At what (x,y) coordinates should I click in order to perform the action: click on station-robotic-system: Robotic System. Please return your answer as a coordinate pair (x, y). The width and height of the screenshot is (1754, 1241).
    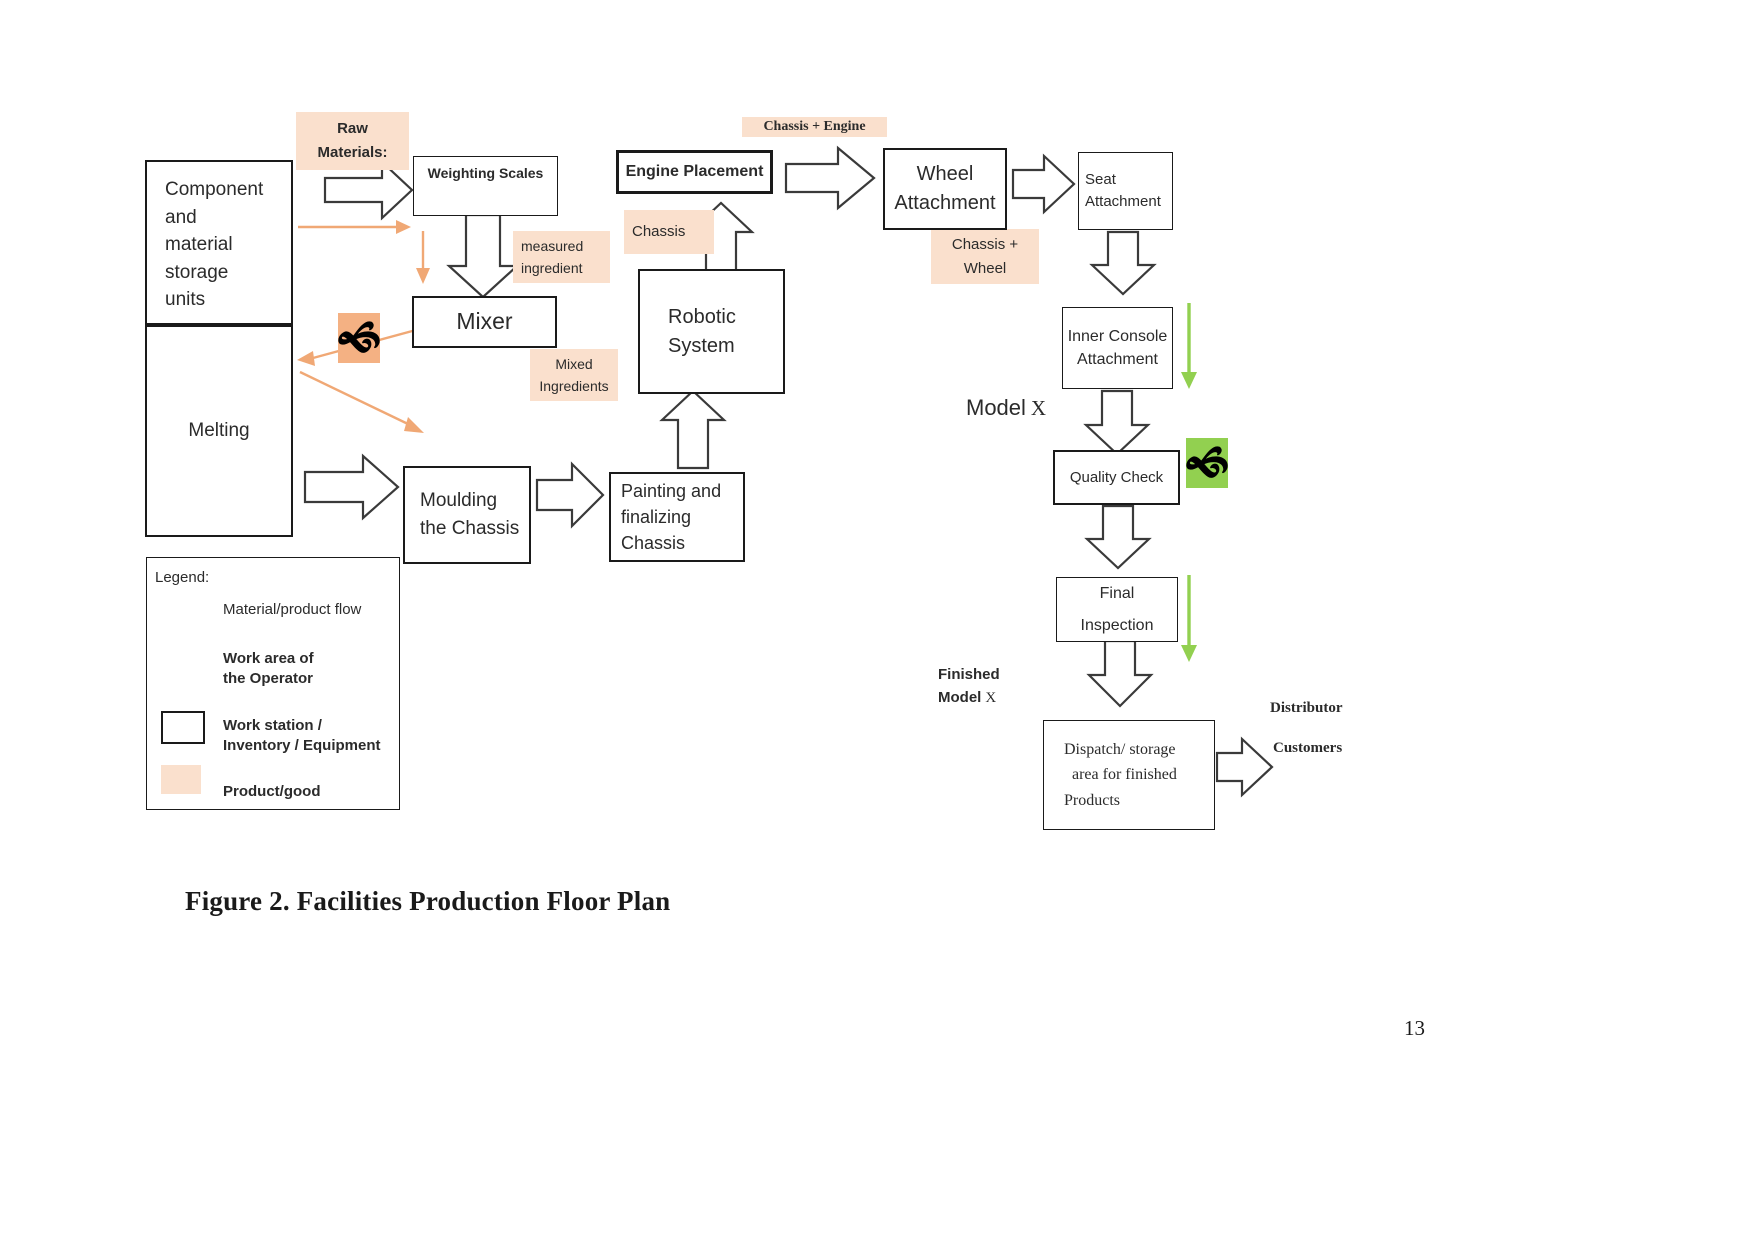
    Looking at the image, I should click on (711, 331).